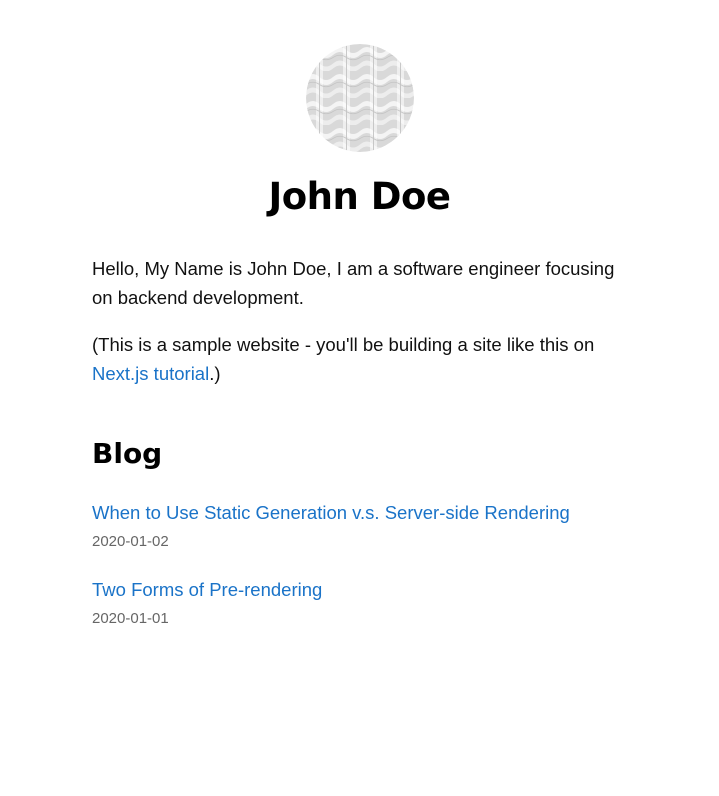 Image resolution: width=719 pixels, height=796 pixels. Describe the element at coordinates (359, 98) in the screenshot. I see `profile-avatar` at that location.